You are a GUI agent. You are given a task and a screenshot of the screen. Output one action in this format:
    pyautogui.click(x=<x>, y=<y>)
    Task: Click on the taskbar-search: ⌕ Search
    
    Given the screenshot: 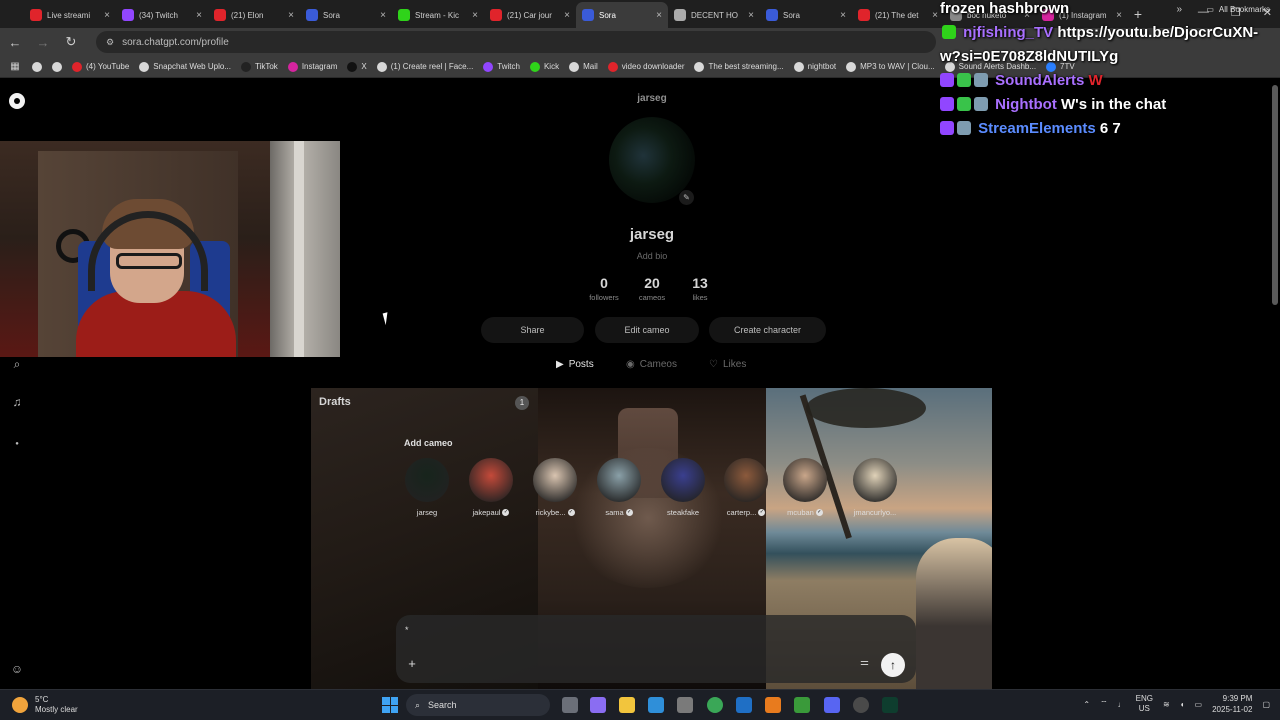 What is the action you would take?
    pyautogui.click(x=478, y=705)
    